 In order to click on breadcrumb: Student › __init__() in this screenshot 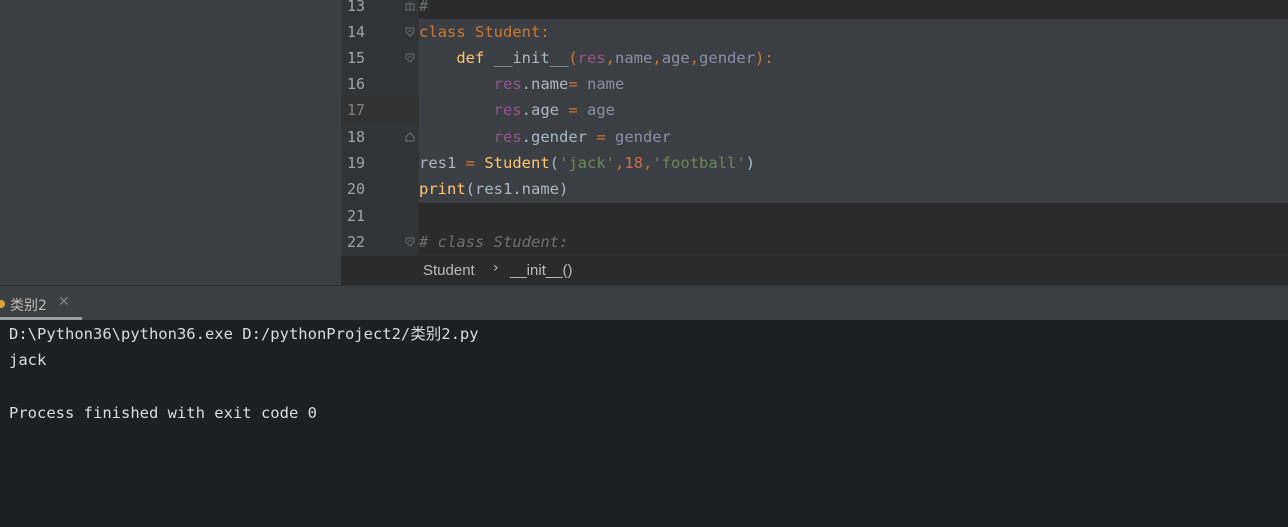, I will do `click(814, 270)`.